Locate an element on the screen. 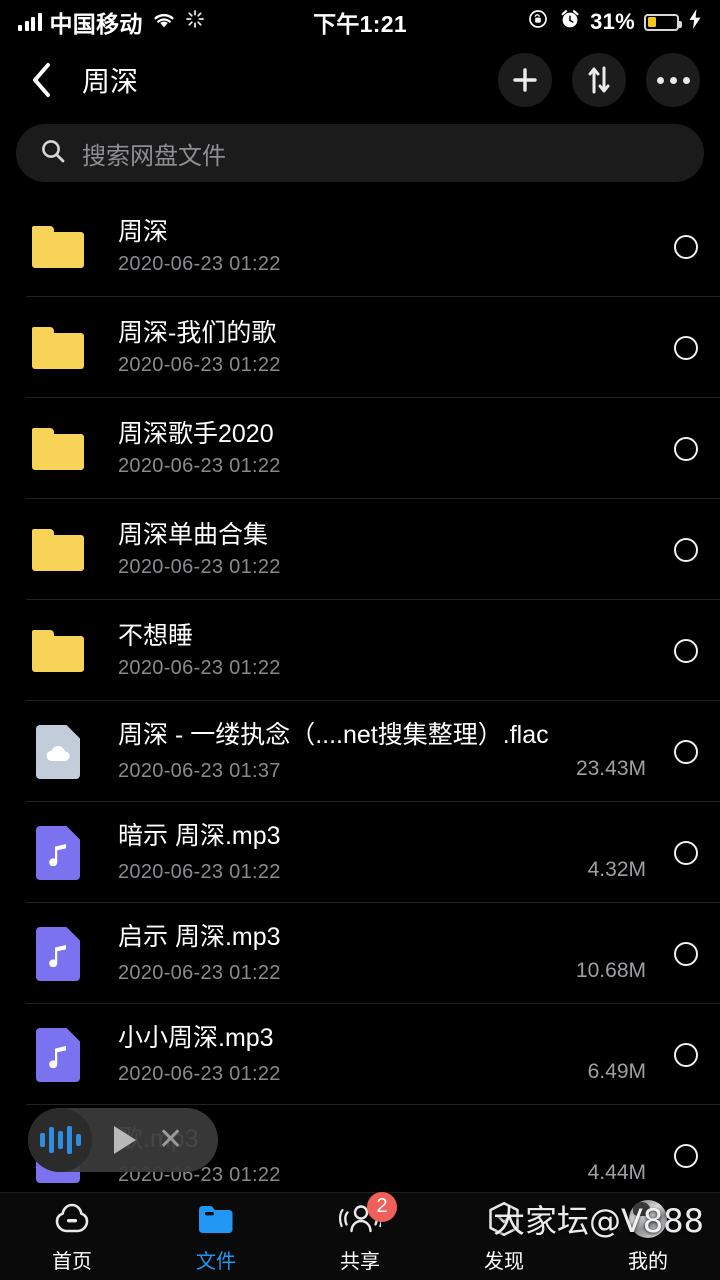  file-date: 2020-06-23 01:37 is located at coordinates (199, 770).